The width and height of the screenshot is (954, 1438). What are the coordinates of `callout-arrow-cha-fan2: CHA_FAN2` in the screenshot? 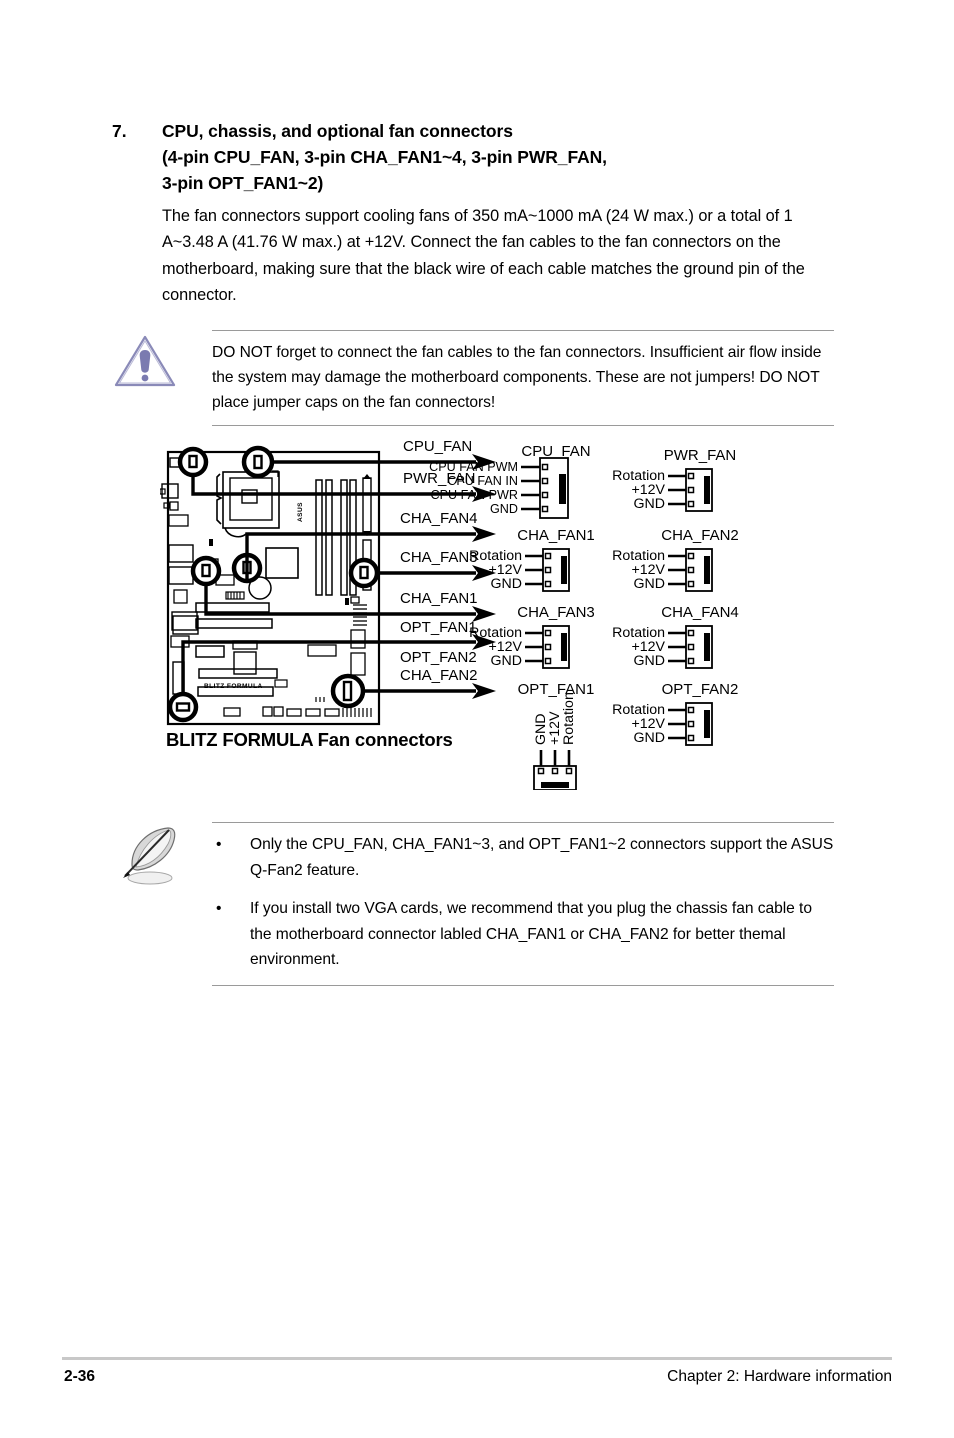 It's located at (448, 683).